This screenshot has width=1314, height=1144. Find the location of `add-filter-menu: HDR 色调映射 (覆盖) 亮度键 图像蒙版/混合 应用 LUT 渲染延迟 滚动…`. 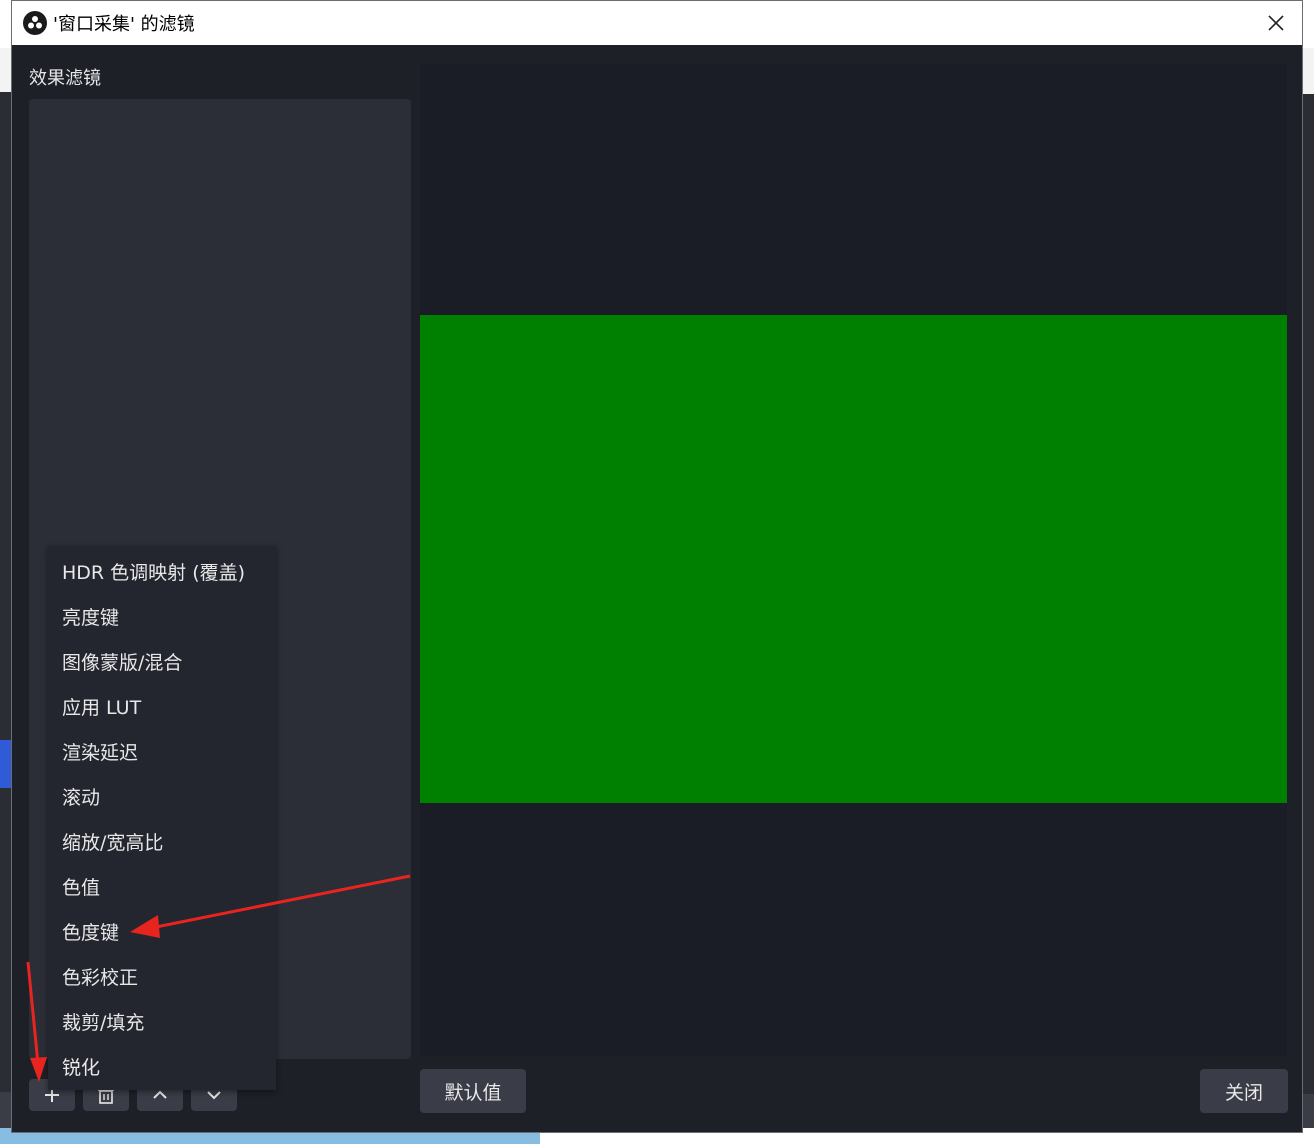

add-filter-menu: HDR 色调映射 (覆盖) 亮度键 图像蒙版/混合 应用 LUT 渲染延迟 滚动… is located at coordinates (162, 818).